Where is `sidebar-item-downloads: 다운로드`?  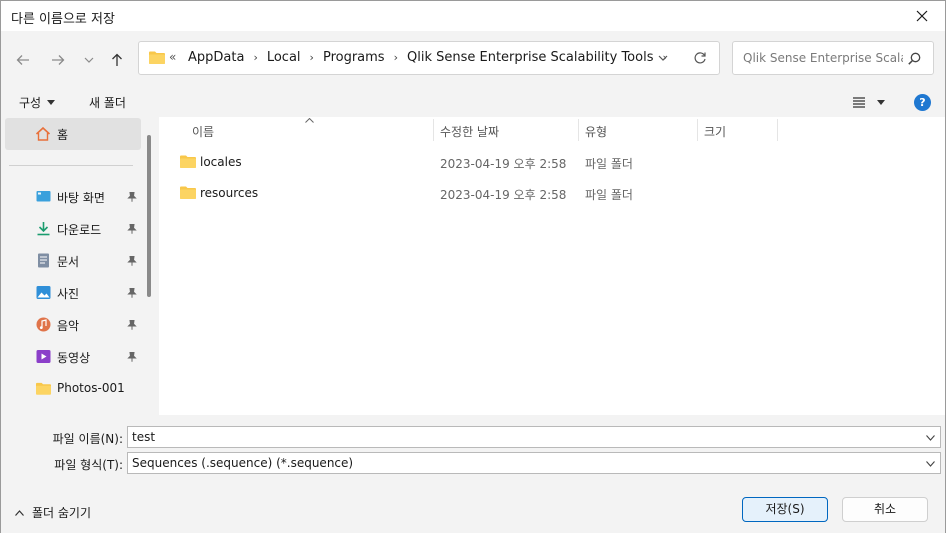
sidebar-item-downloads: 다운로드 is located at coordinates (73, 229).